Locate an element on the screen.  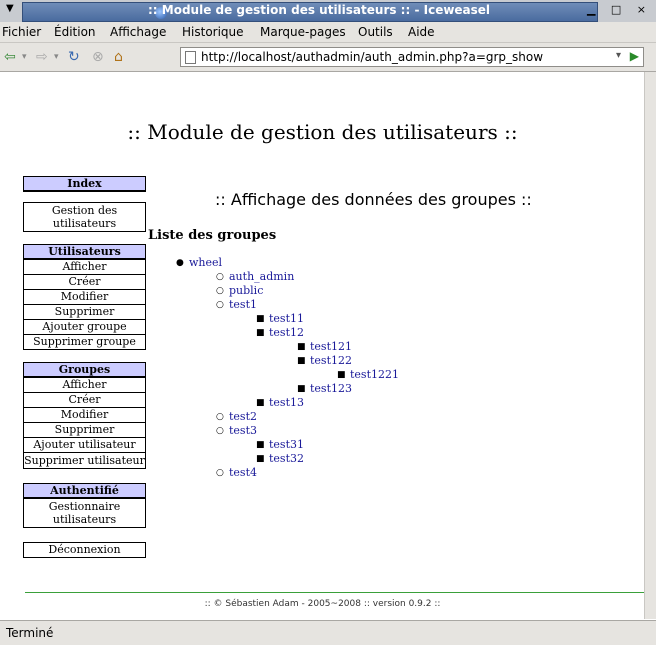
group-link-test4: test4 is located at coordinates (243, 472).